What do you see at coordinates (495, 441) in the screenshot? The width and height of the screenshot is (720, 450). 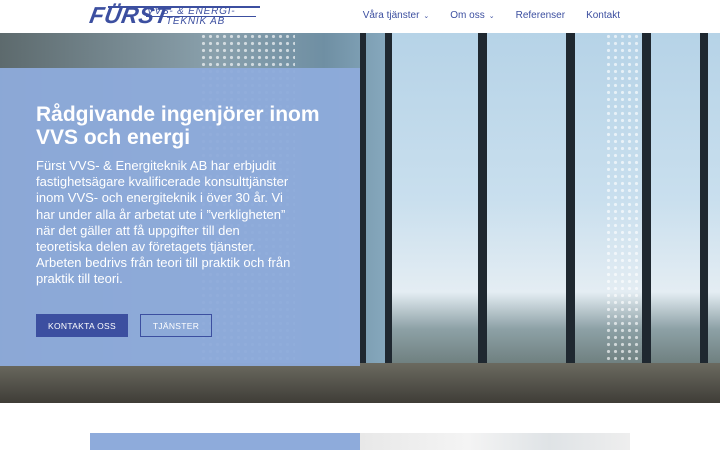 I see `section-image` at bounding box center [495, 441].